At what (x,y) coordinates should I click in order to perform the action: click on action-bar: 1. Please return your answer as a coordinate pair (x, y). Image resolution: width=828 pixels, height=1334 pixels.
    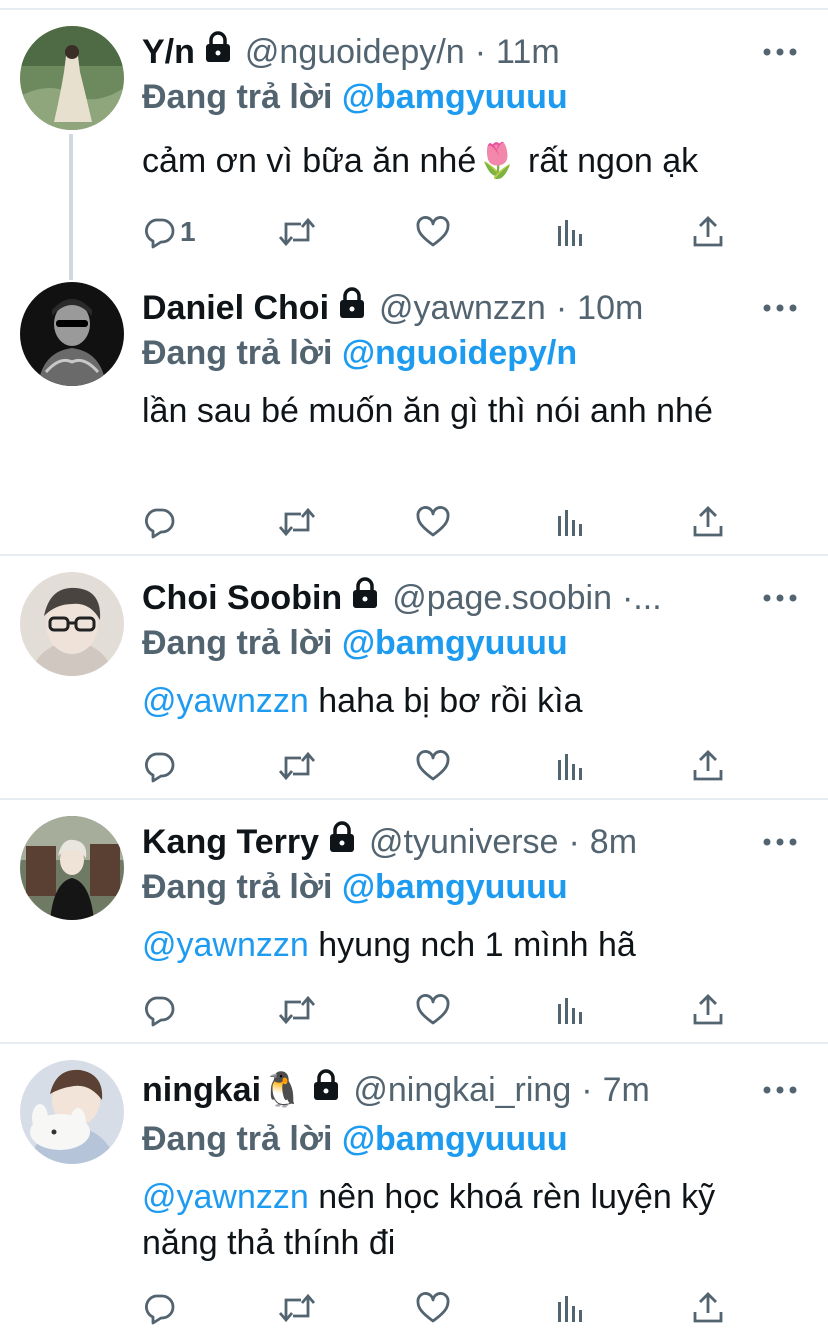
    Looking at the image, I should click on (442, 232).